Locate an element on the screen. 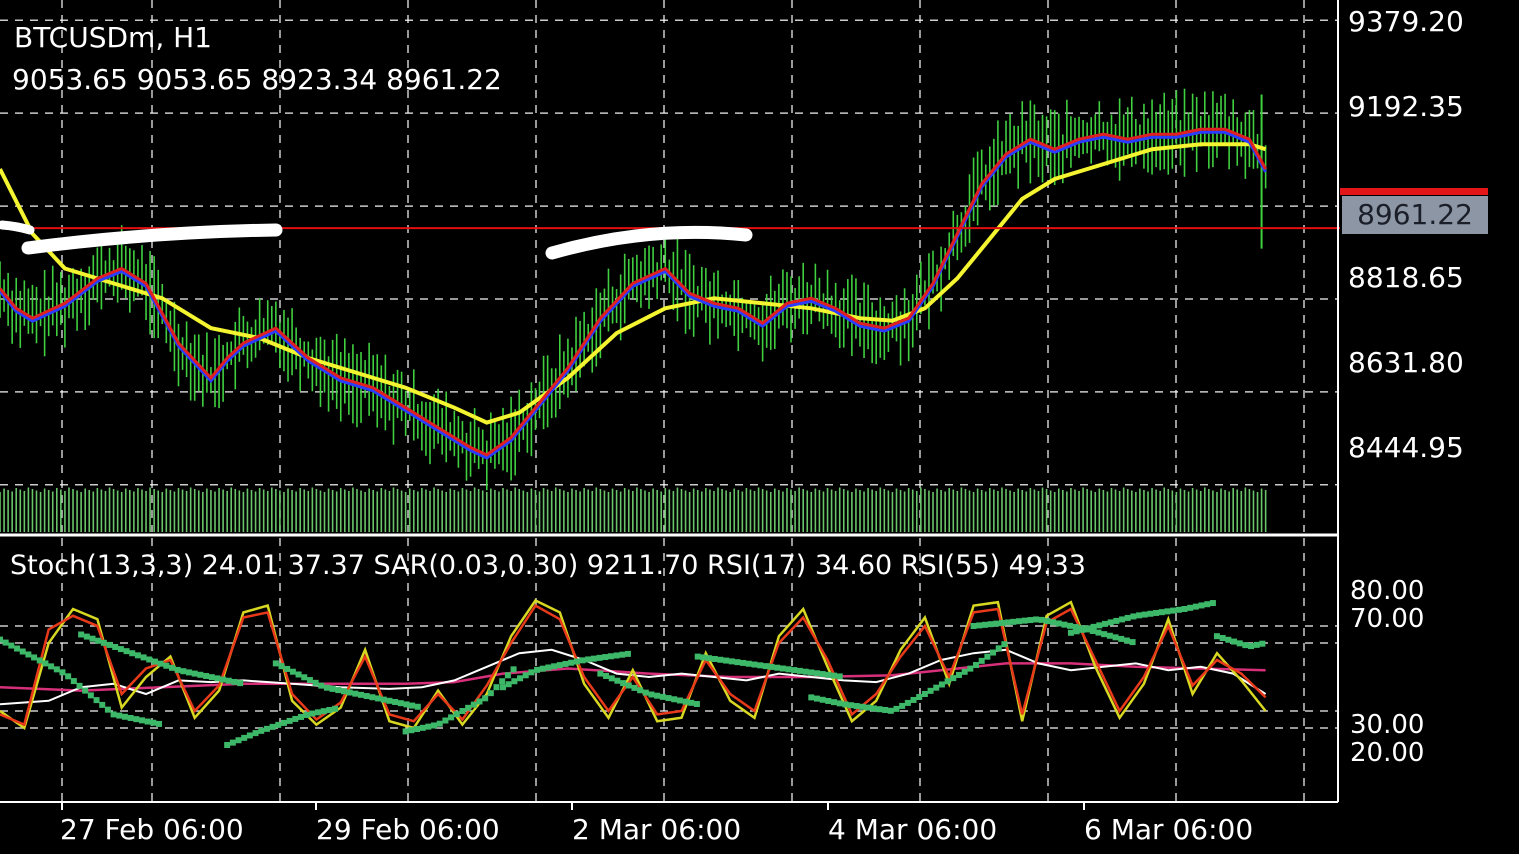  time-label: 29 Feb 06:00 is located at coordinates (408, 829).